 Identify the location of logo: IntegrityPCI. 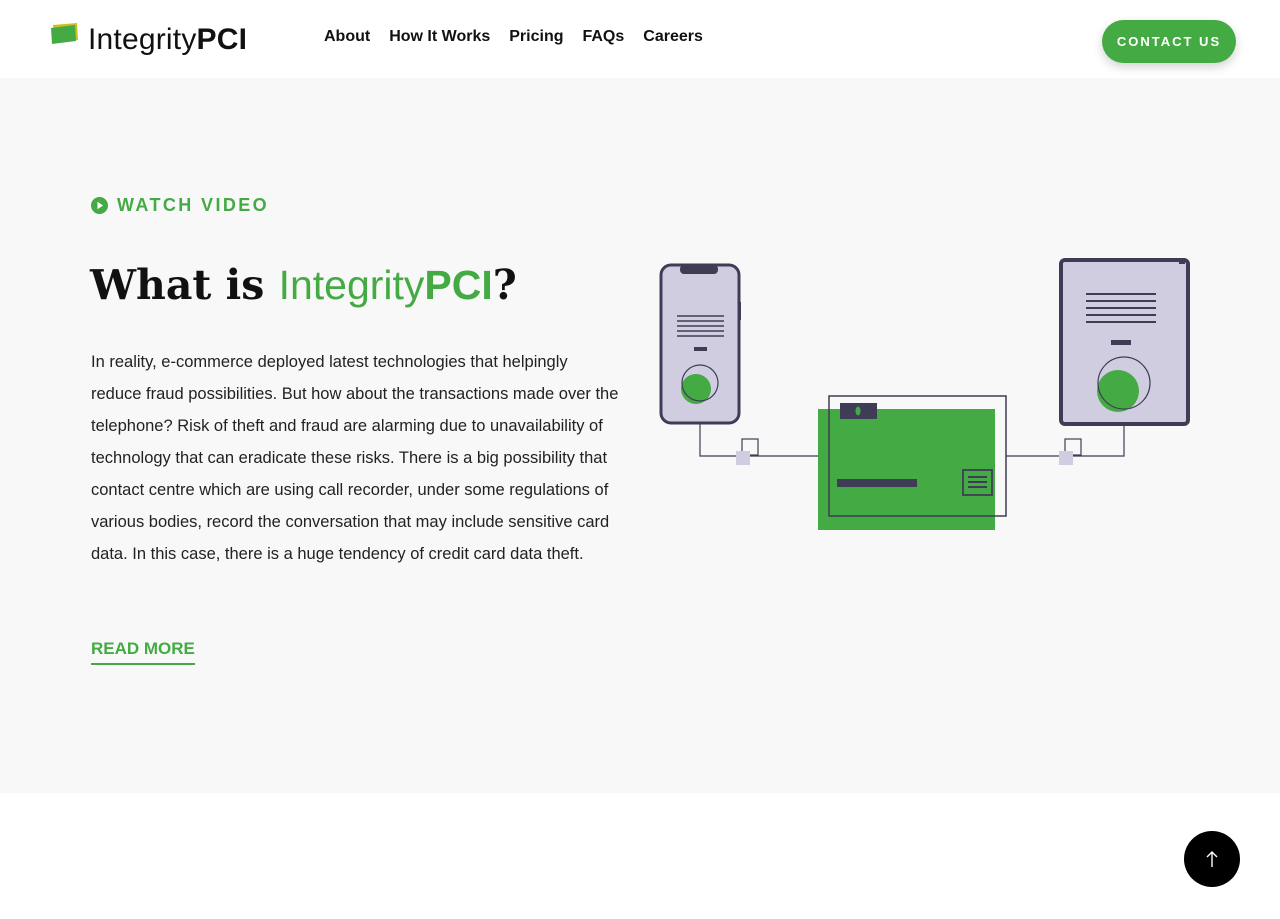
(148, 40).